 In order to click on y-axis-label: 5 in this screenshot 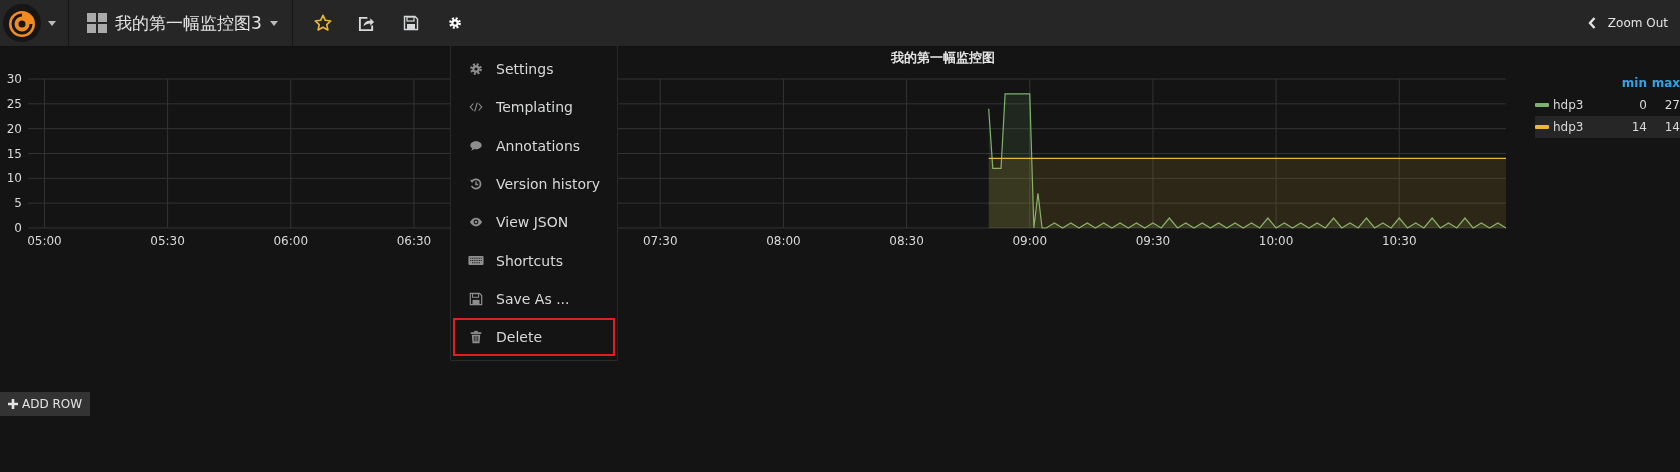, I will do `click(18, 203)`.